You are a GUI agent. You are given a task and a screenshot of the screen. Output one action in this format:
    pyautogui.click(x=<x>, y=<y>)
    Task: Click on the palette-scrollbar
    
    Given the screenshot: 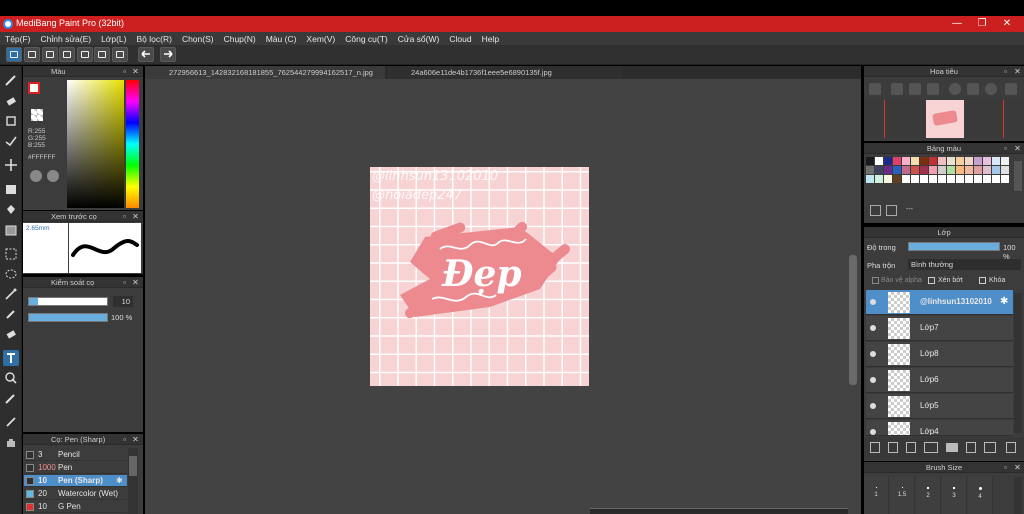 What is the action you would take?
    pyautogui.click(x=1018, y=176)
    